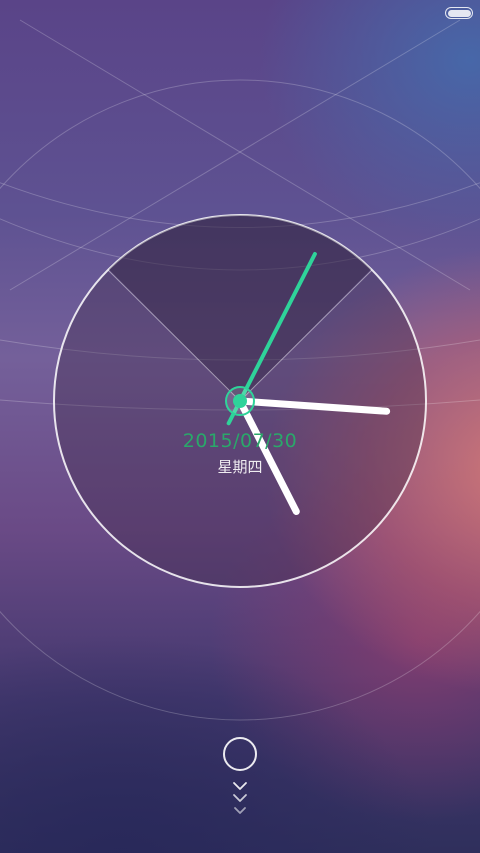 This screenshot has width=480, height=853. What do you see at coordinates (240, 754) in the screenshot?
I see `unlock-circle-icon` at bounding box center [240, 754].